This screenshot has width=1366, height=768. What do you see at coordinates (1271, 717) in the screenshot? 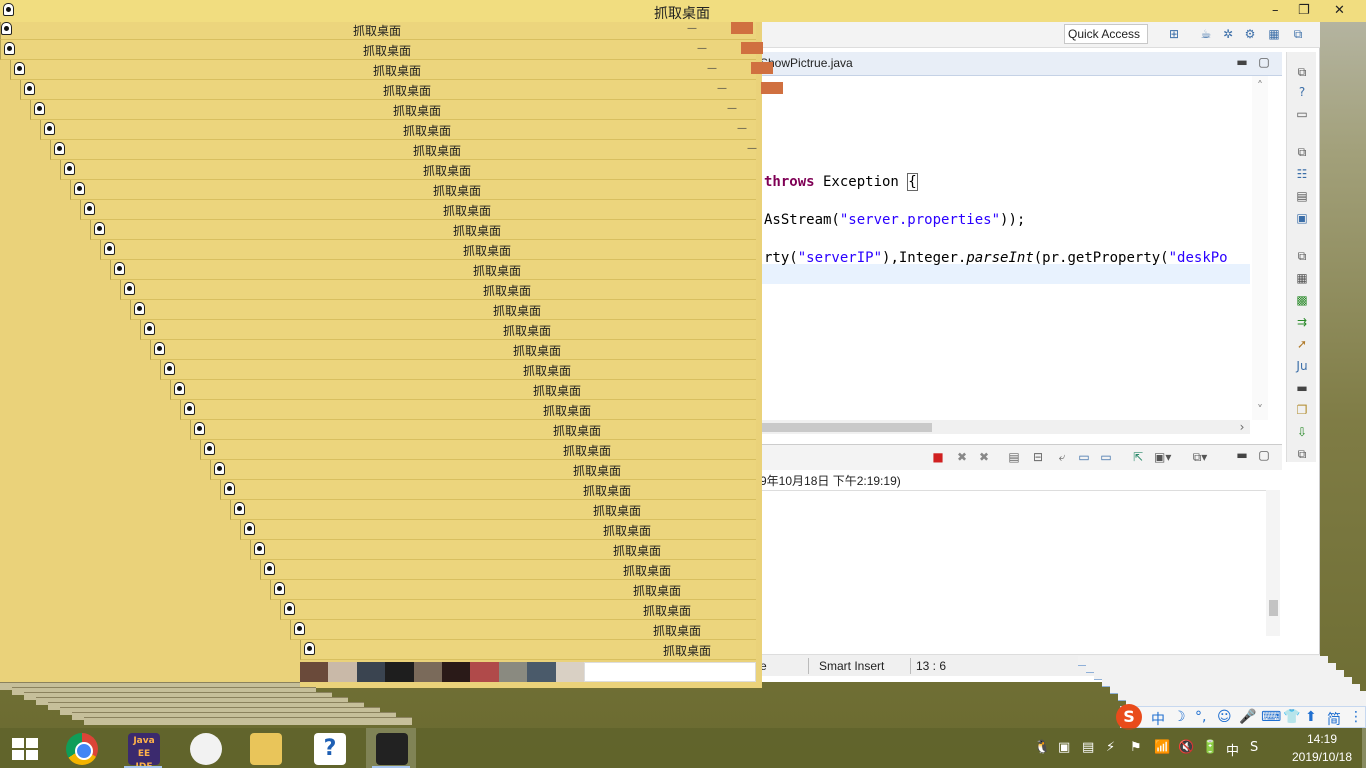
I see `ime-item-icon: ⌨` at bounding box center [1271, 717].